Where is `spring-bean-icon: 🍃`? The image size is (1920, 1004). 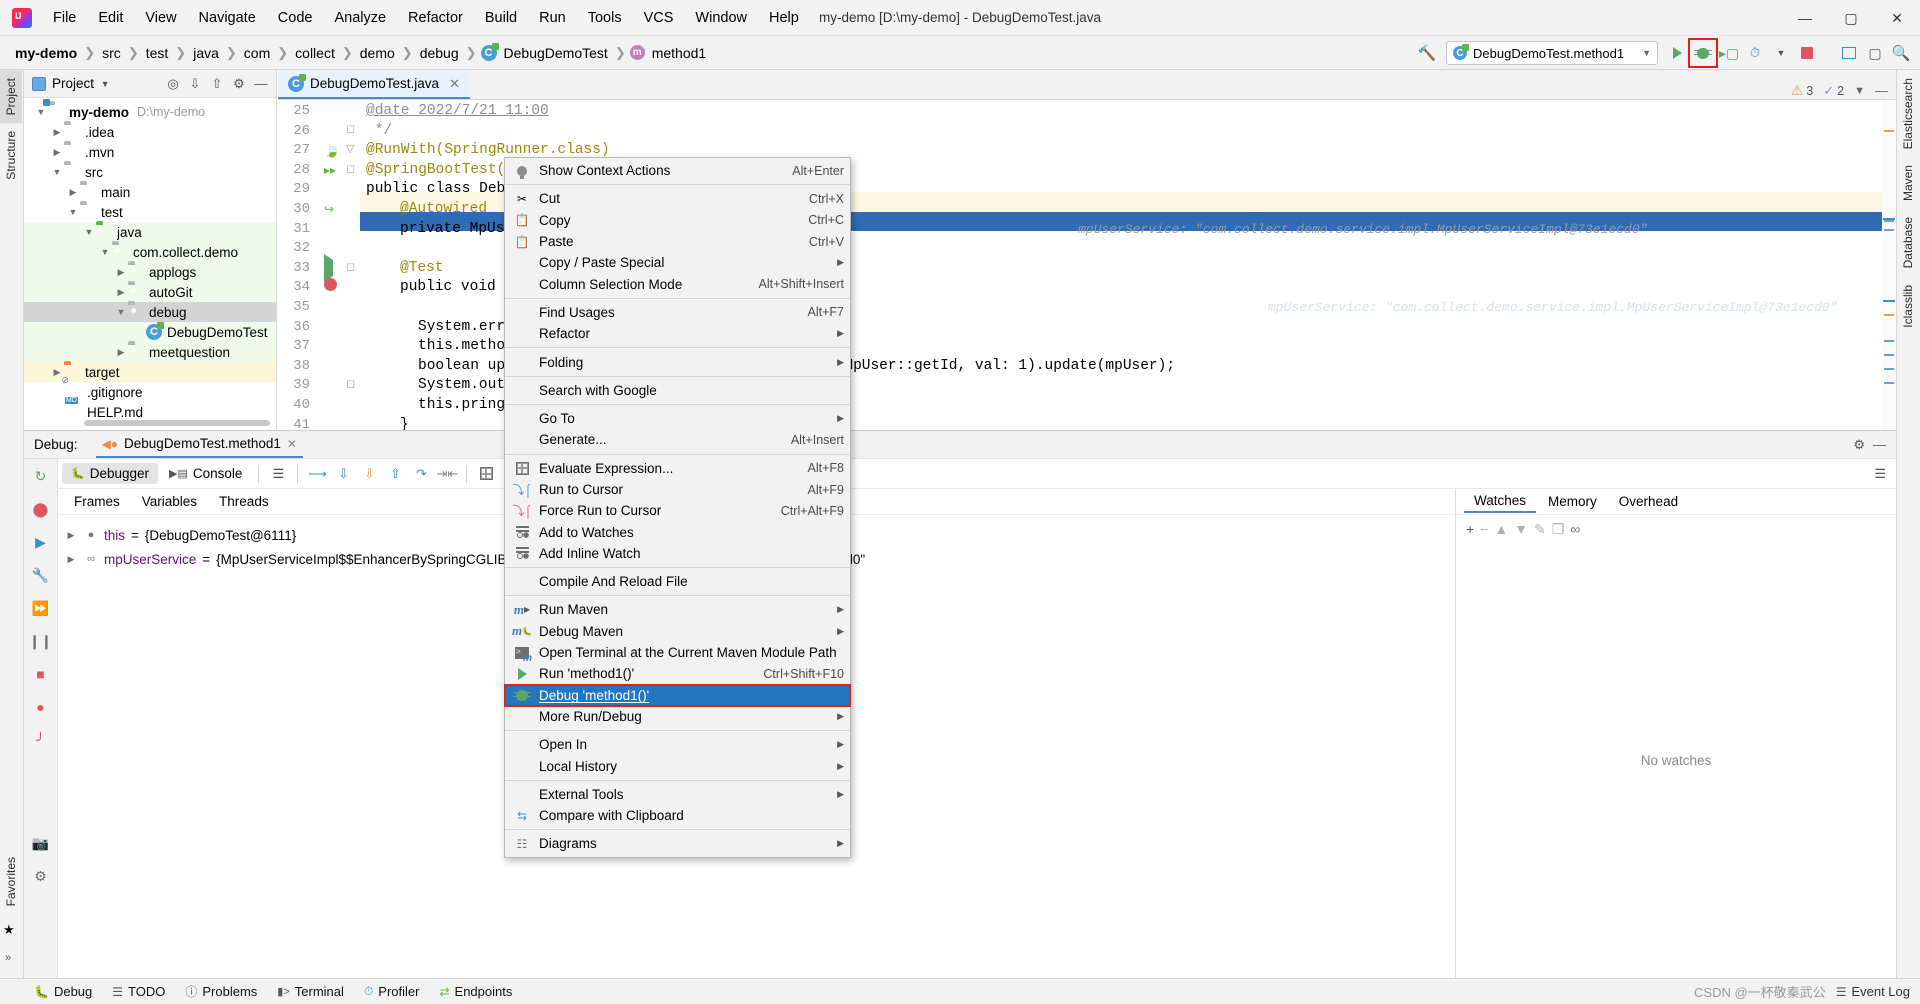 spring-bean-icon: 🍃 is located at coordinates (332, 150).